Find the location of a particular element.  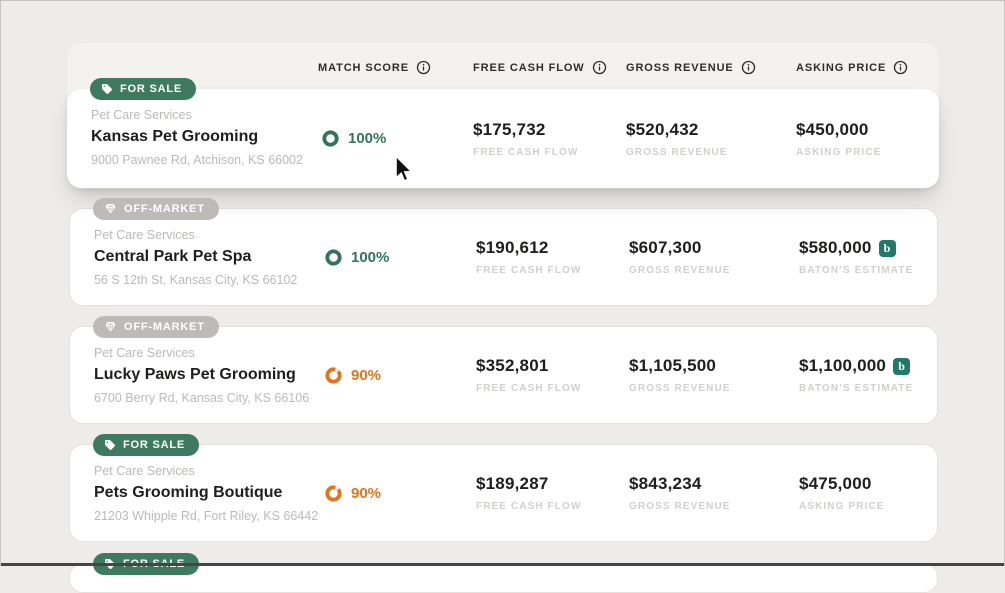

column-header-free-cash-flow: FREE CASH FLOW is located at coordinates (540, 67).